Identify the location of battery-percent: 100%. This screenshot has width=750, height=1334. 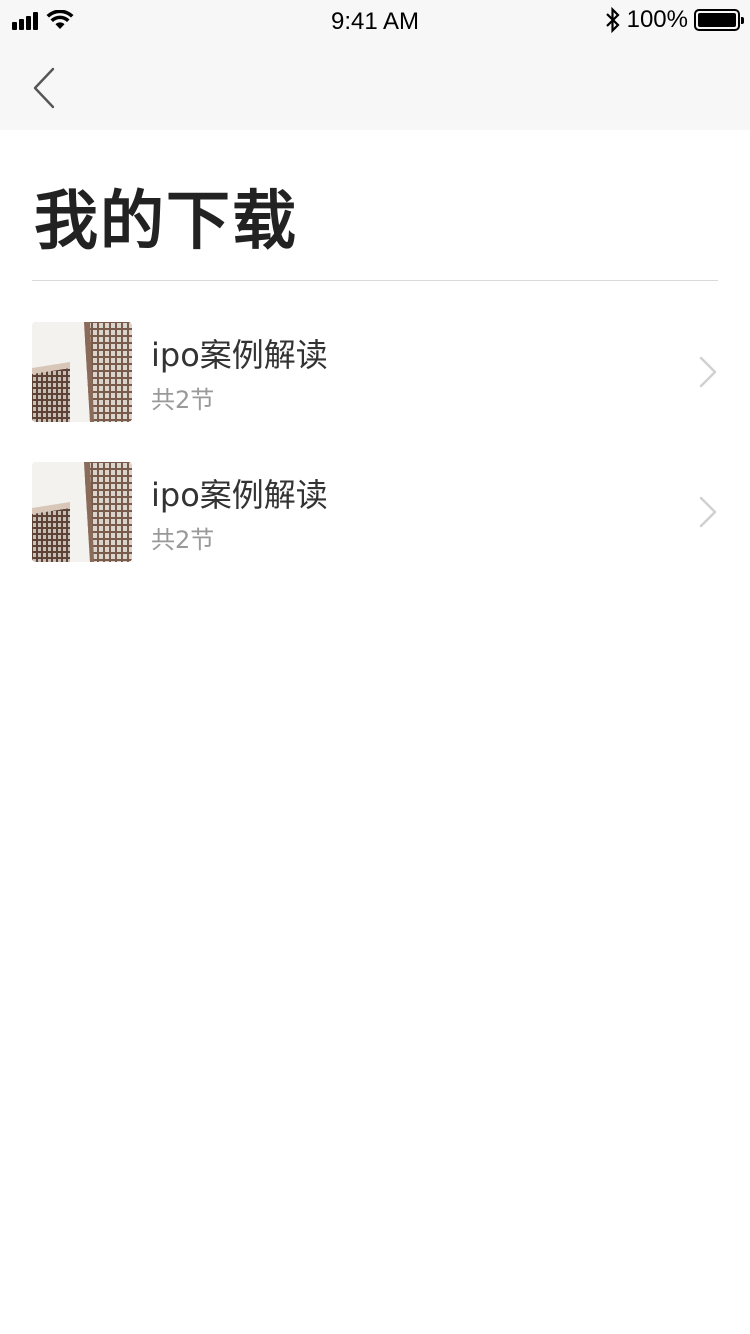
(657, 19).